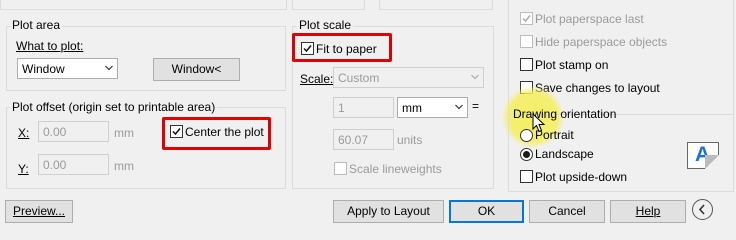 This screenshot has height=240, width=736. What do you see at coordinates (601, 42) in the screenshot?
I see `hide-paperspace-objects-label: Hide paperspace objects` at bounding box center [601, 42].